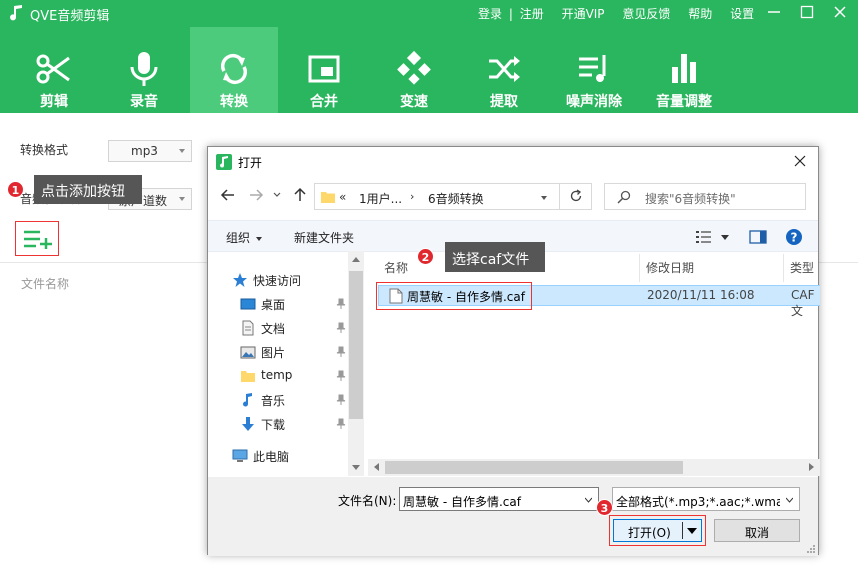  I want to click on music-note-logo-icon, so click(16, 13).